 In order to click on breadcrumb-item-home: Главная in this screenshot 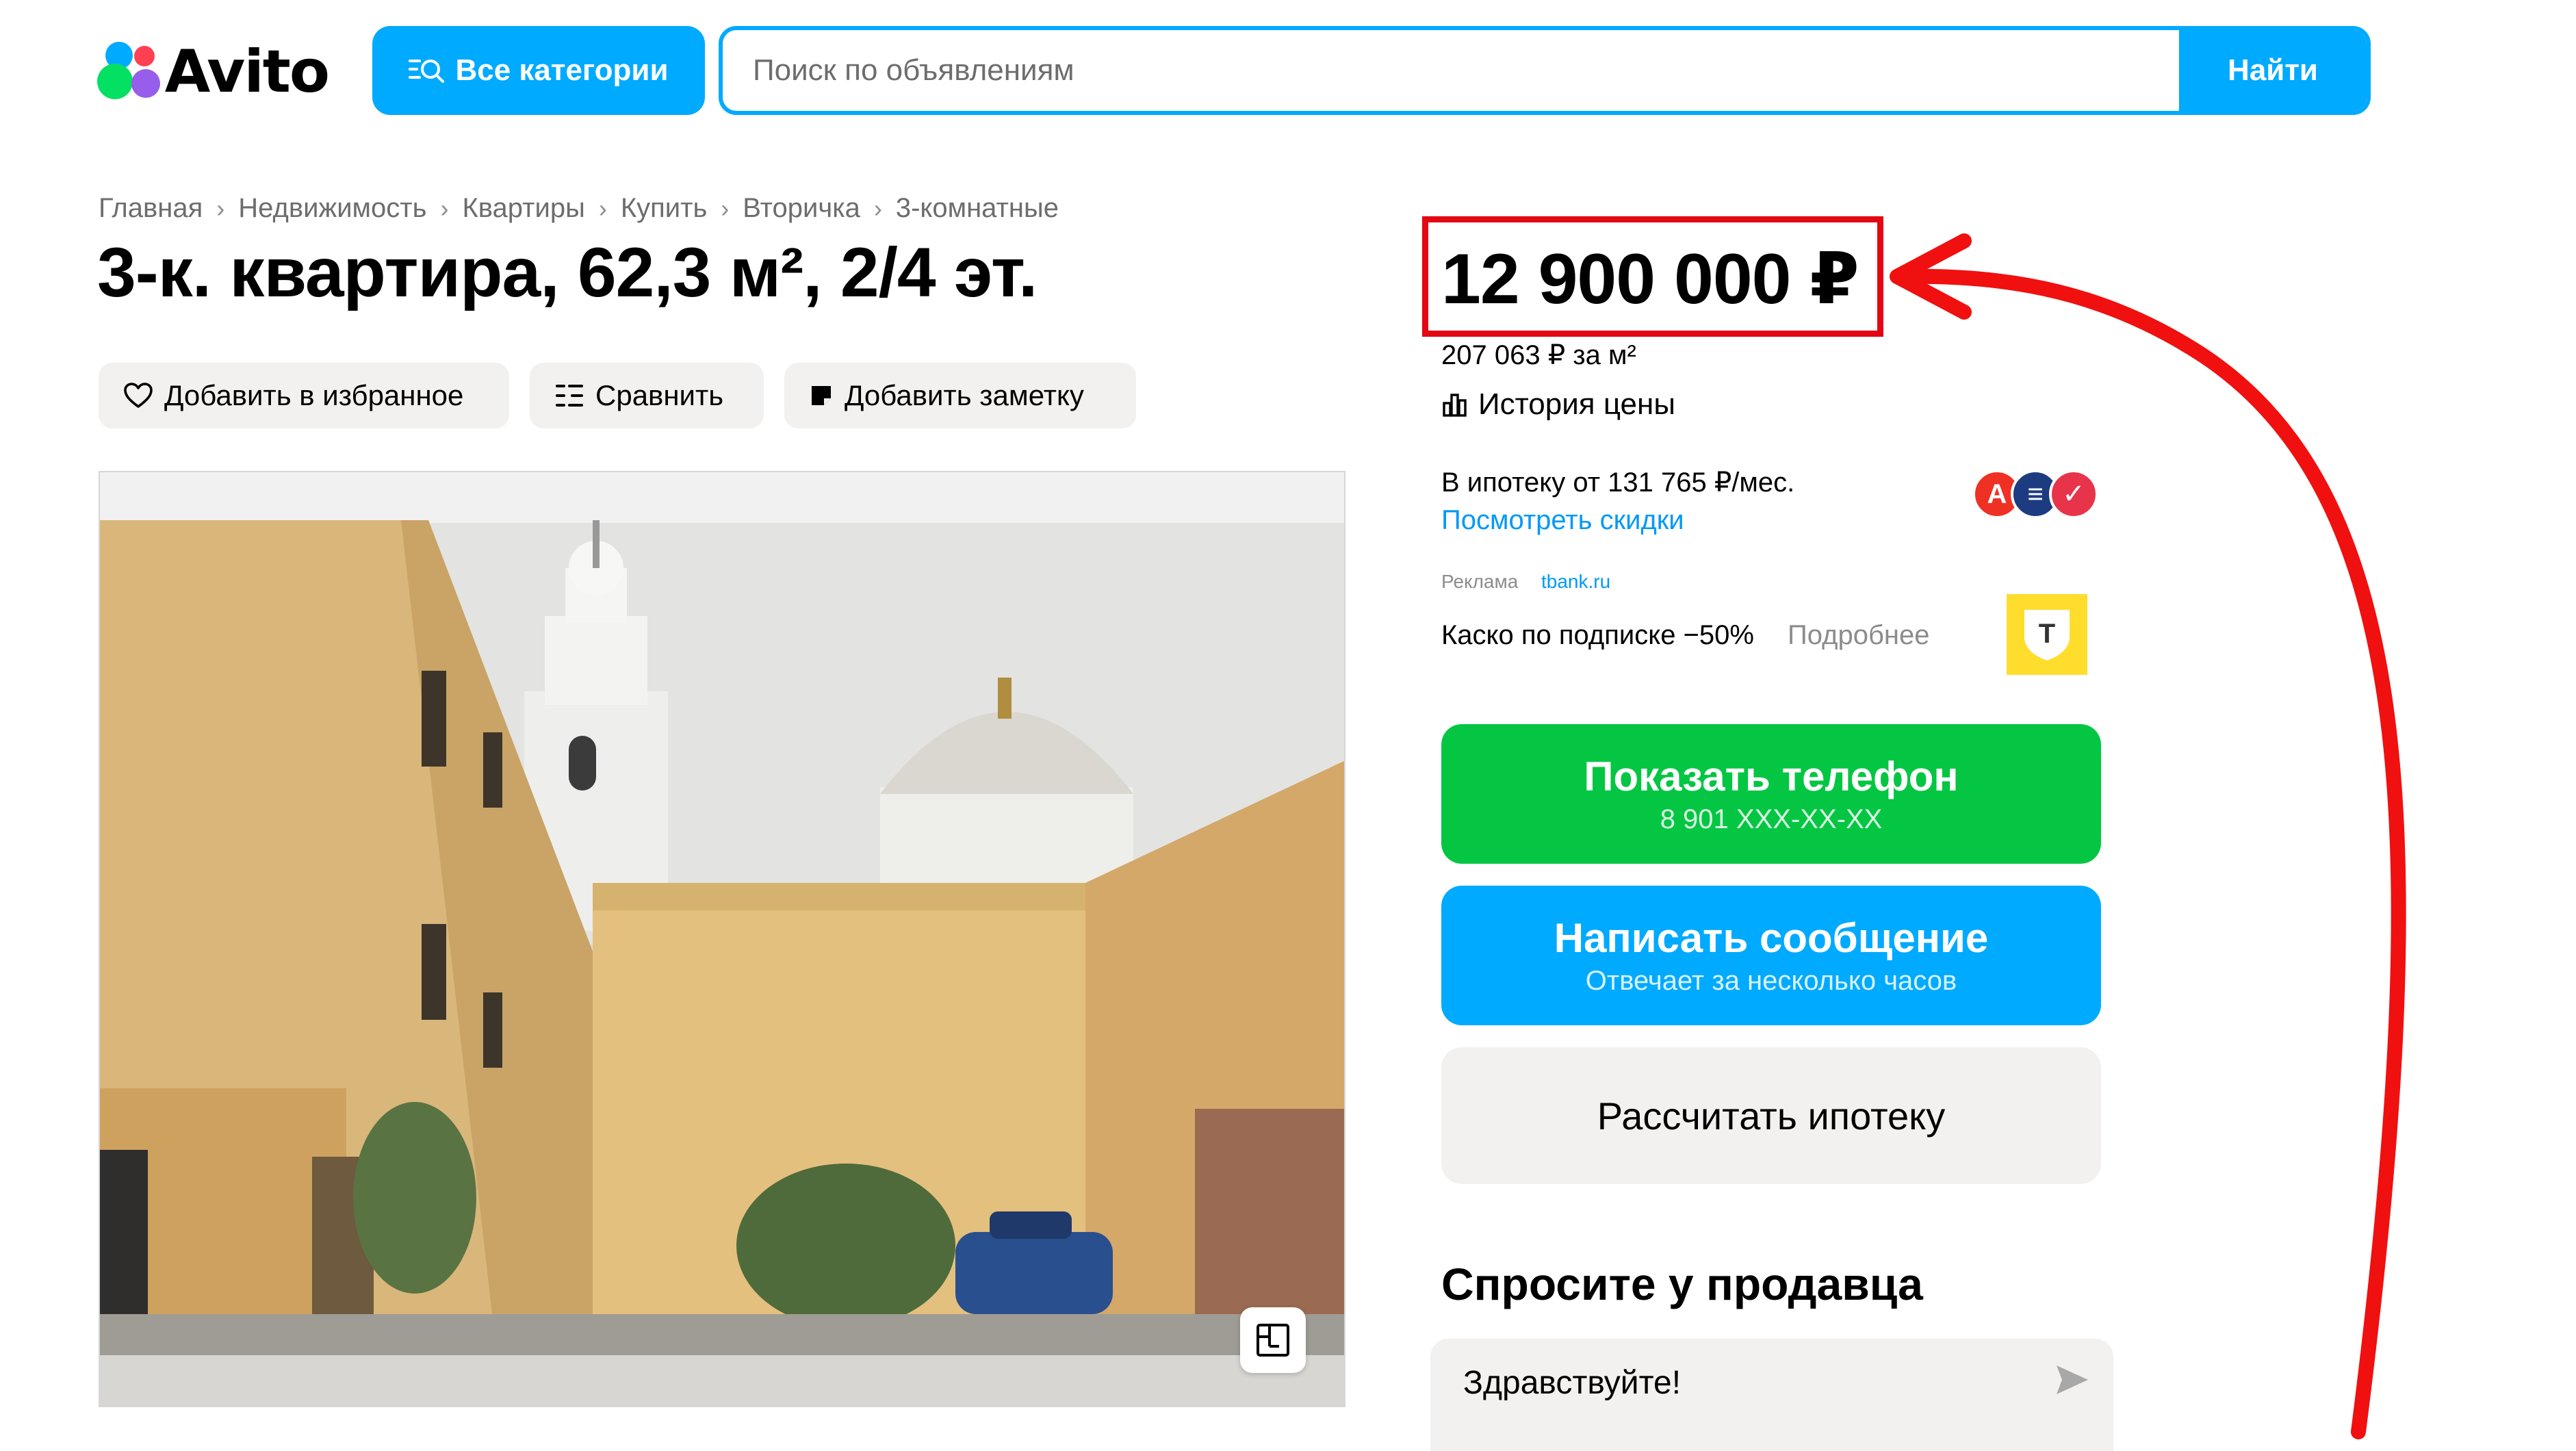, I will do `click(151, 208)`.